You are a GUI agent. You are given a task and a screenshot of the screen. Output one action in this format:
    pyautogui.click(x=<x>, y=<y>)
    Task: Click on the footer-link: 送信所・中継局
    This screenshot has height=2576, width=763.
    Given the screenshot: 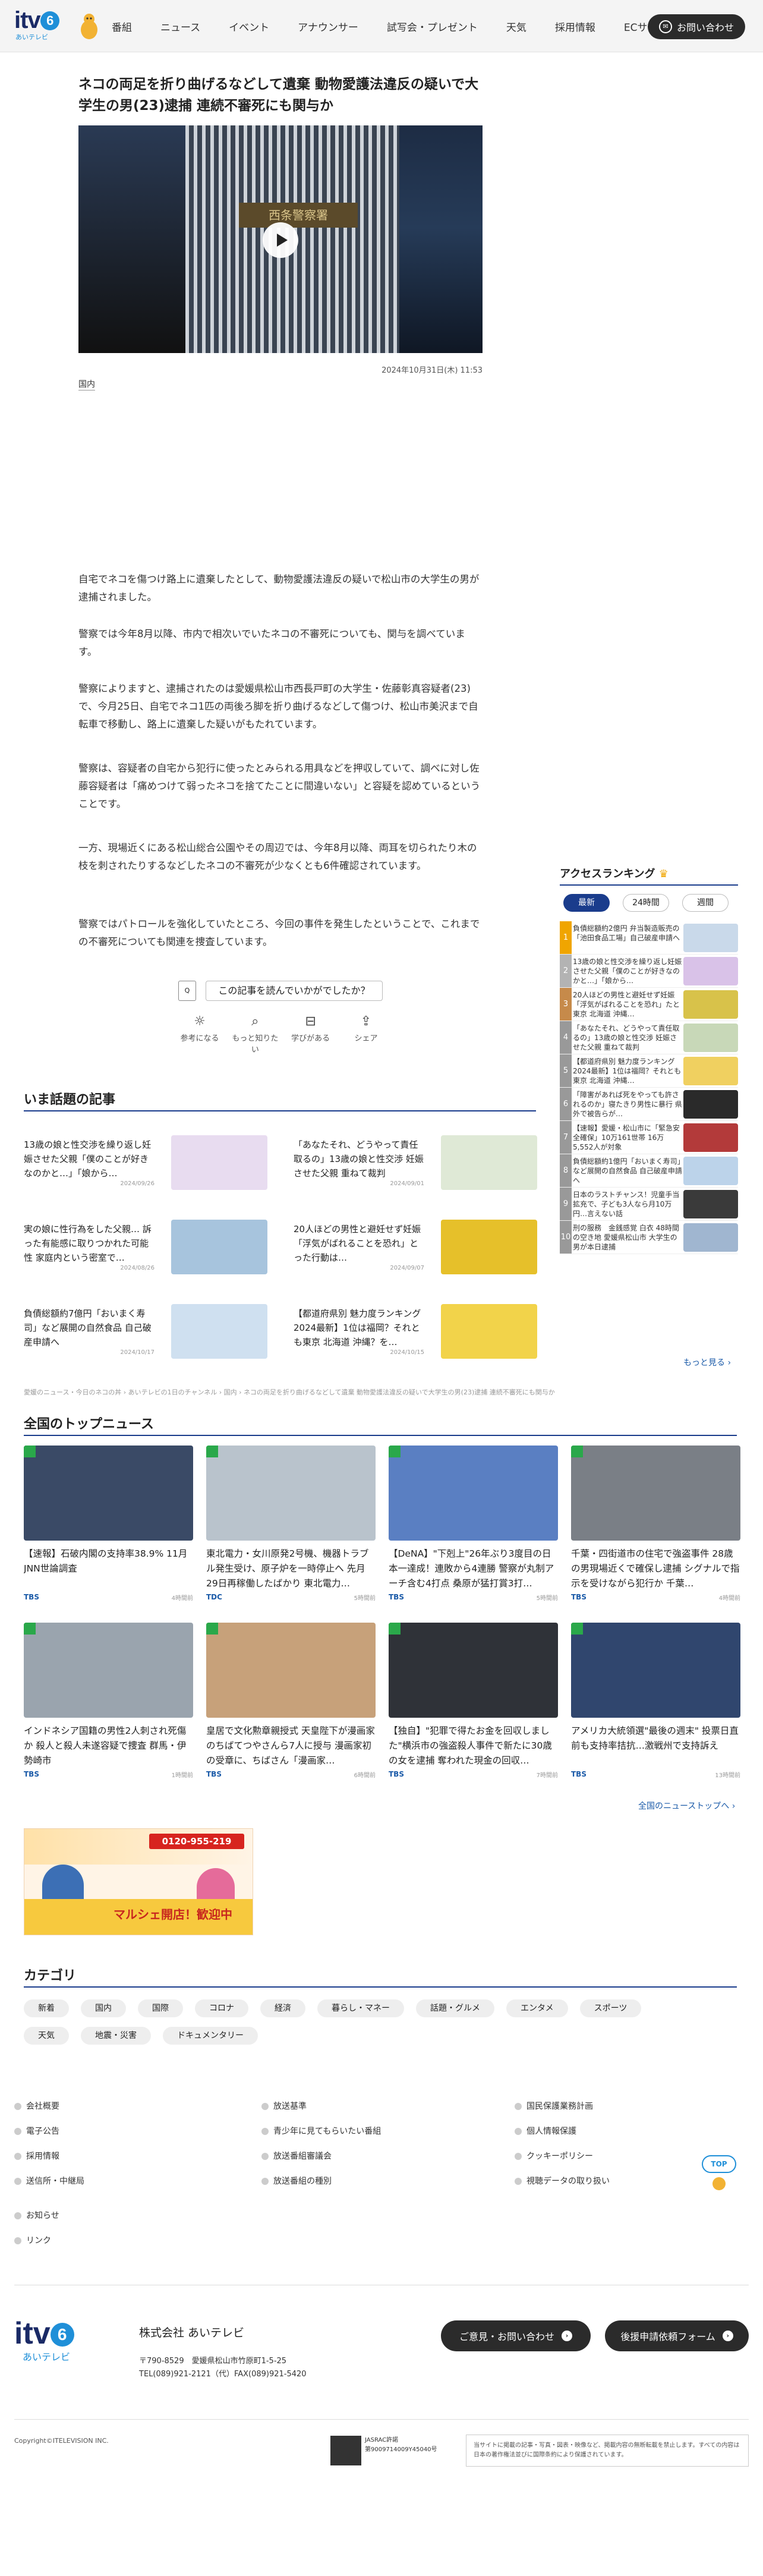 What is the action you would take?
    pyautogui.click(x=49, y=2181)
    